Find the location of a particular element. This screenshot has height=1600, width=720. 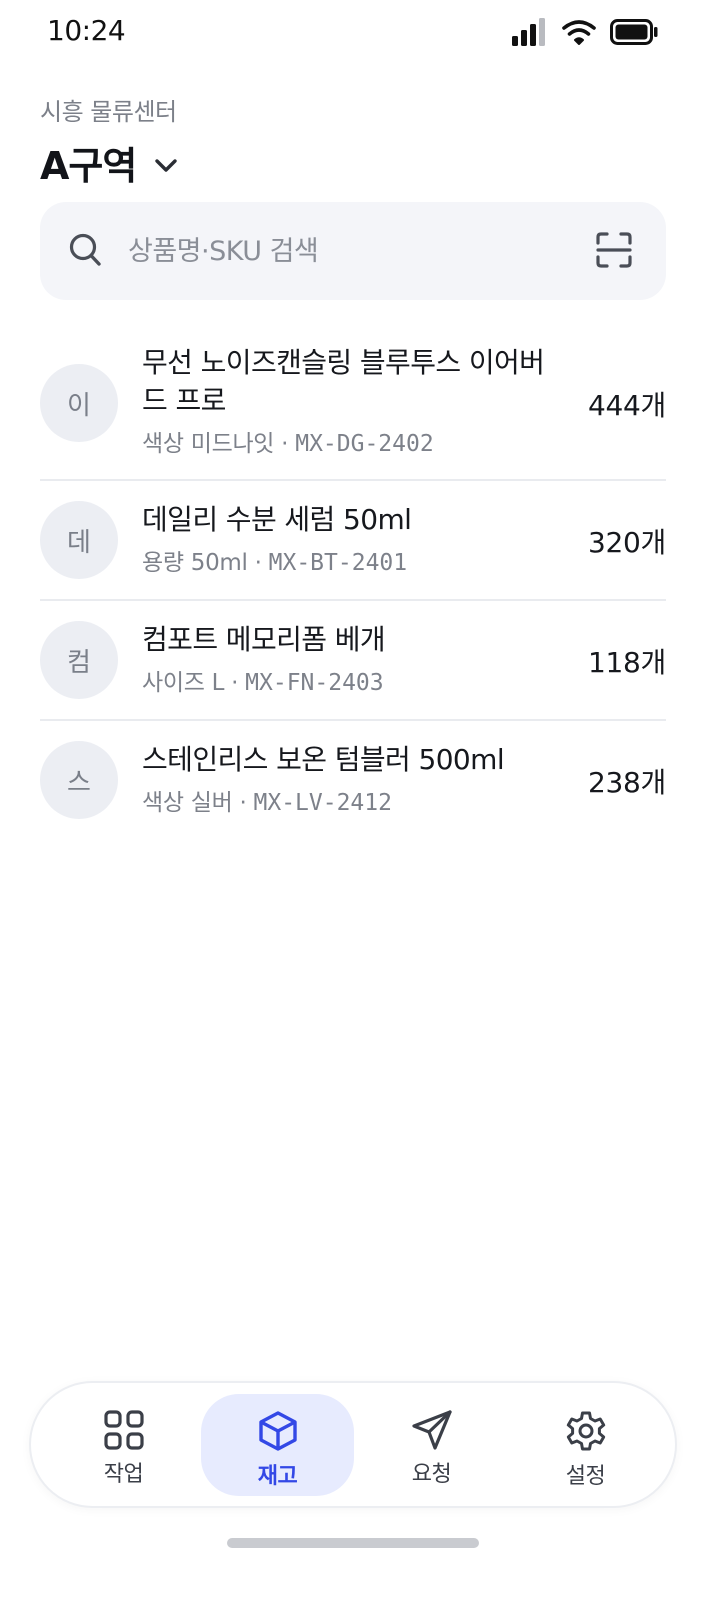

item-meta: 색상 실버 · MX-LV-2412 is located at coordinates (347, 800).